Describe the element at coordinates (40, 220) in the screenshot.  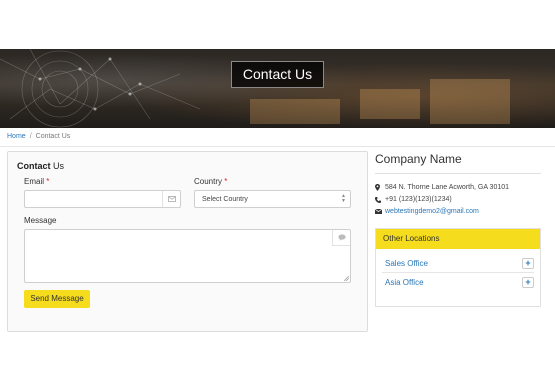
I see `message-label: Message` at that location.